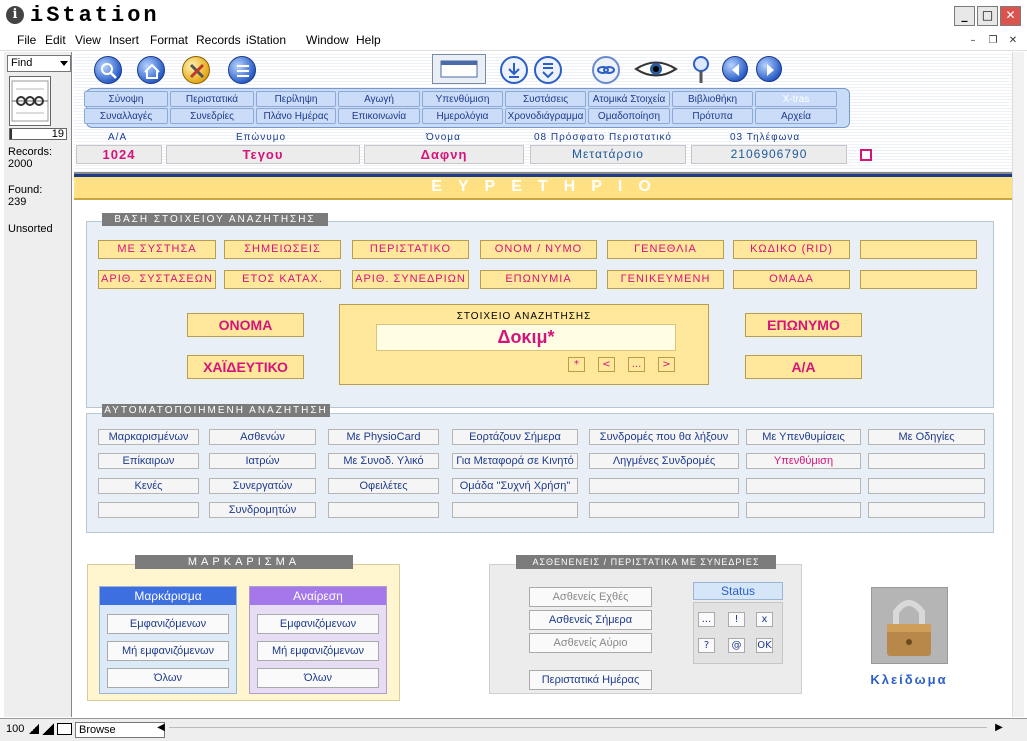  What do you see at coordinates (296, 99) in the screenshot?
I see `nav-row1-item: Περίληψη` at bounding box center [296, 99].